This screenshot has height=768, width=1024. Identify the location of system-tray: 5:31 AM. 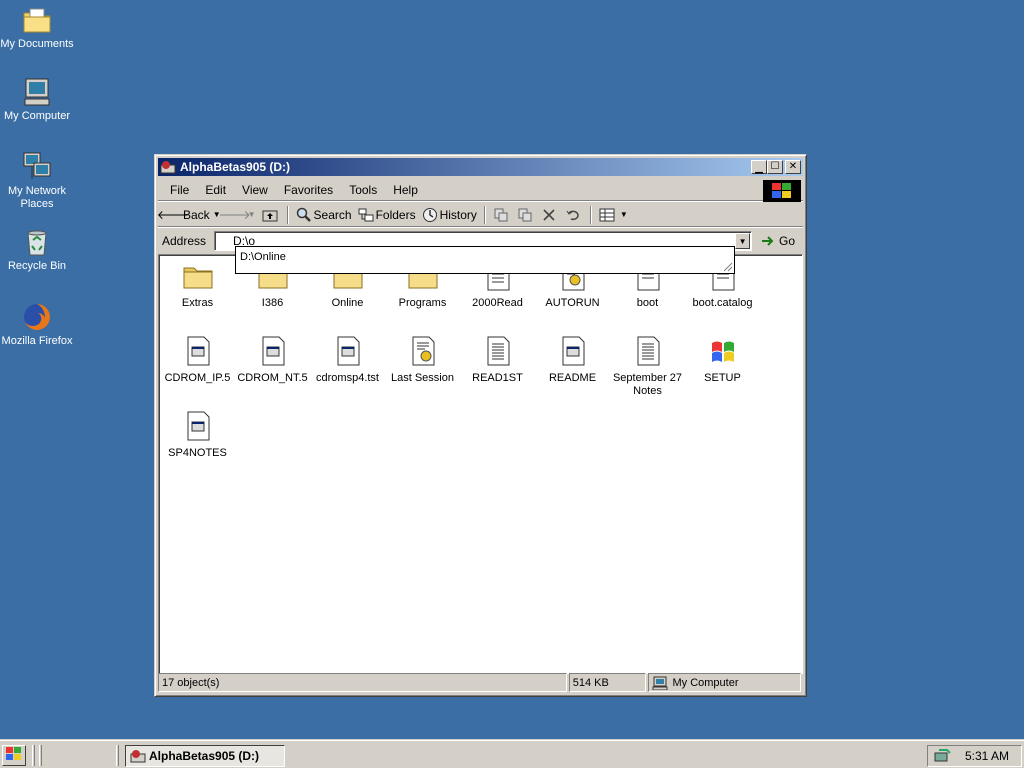
(974, 756).